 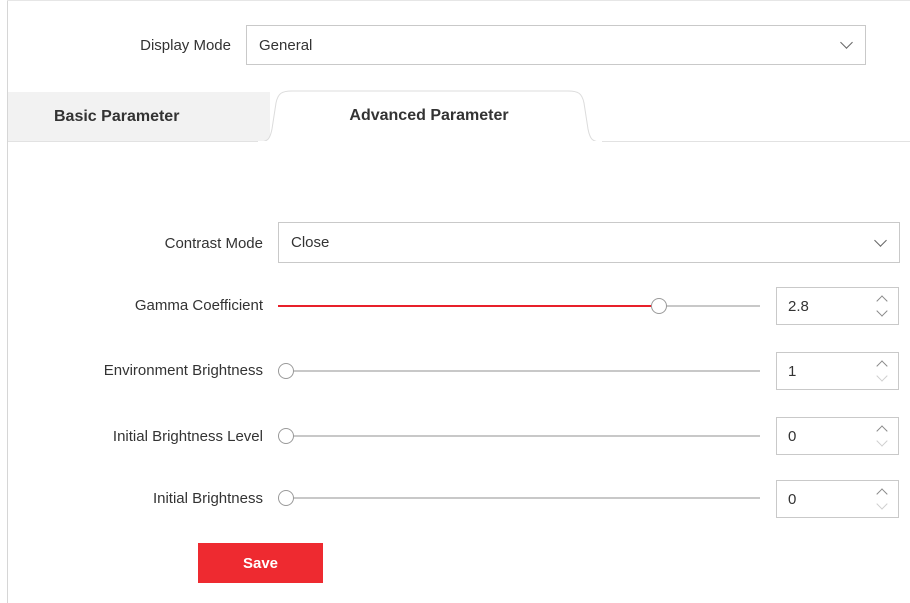 I want to click on contrast-mode-select: Close, so click(x=589, y=242).